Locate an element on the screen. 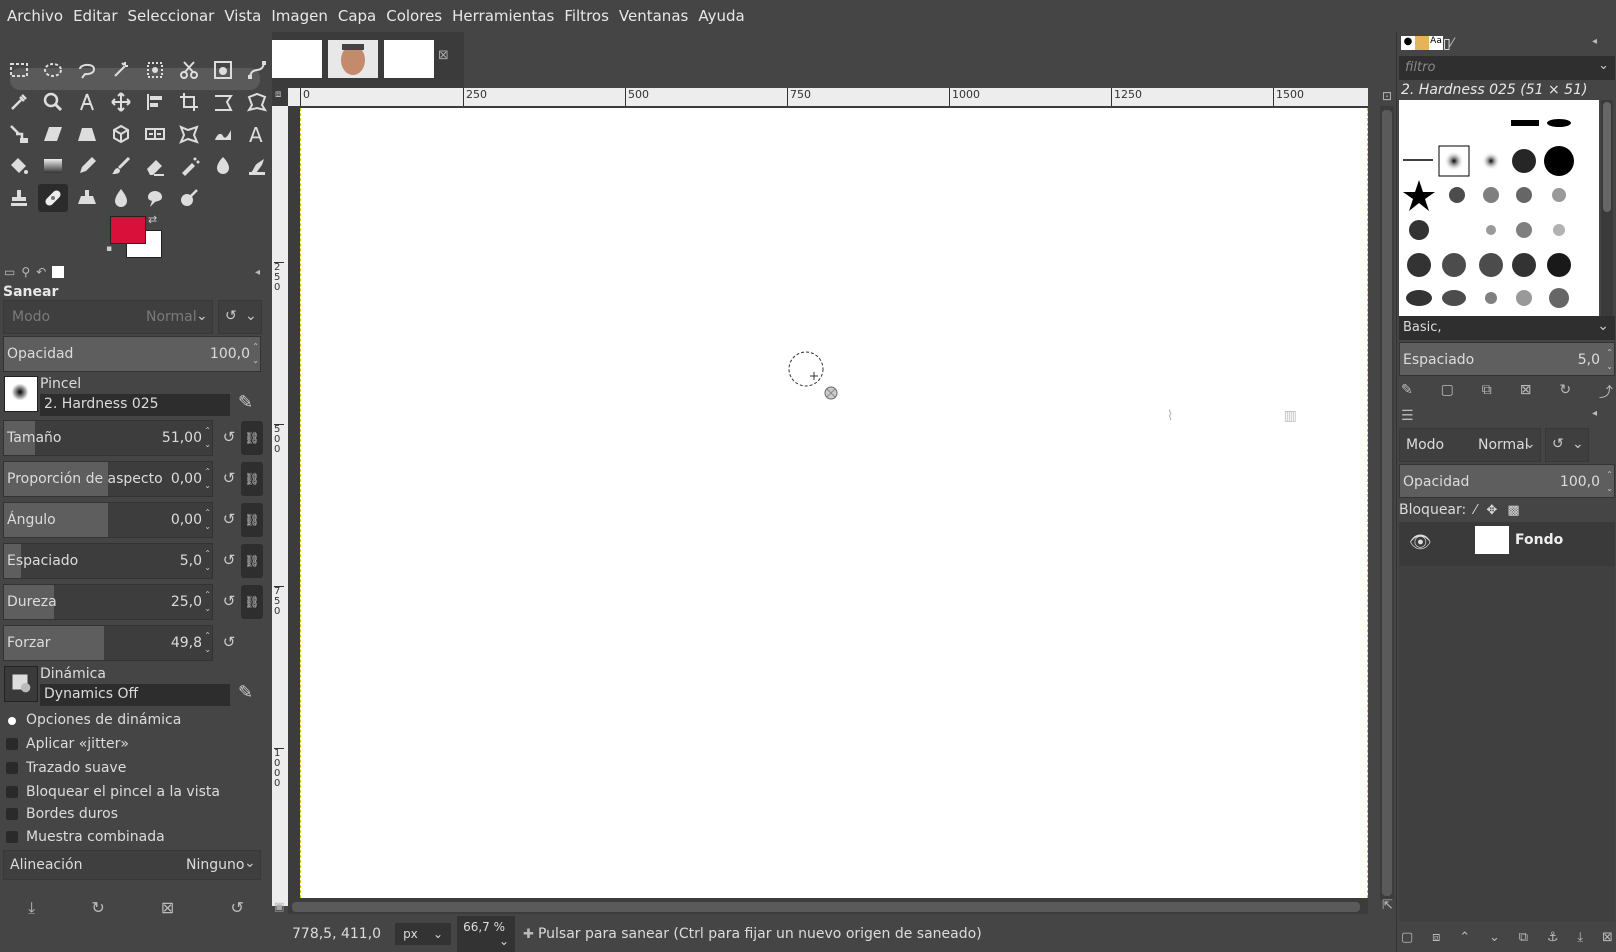 Image resolution: width=1616 pixels, height=952 pixels. tool-options-tab-icon: ▭ is located at coordinates (9, 272).